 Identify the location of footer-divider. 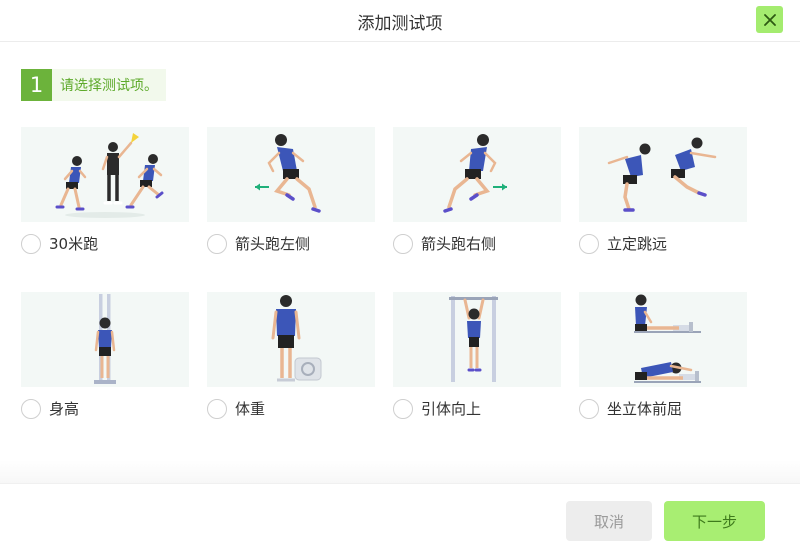
(400, 472).